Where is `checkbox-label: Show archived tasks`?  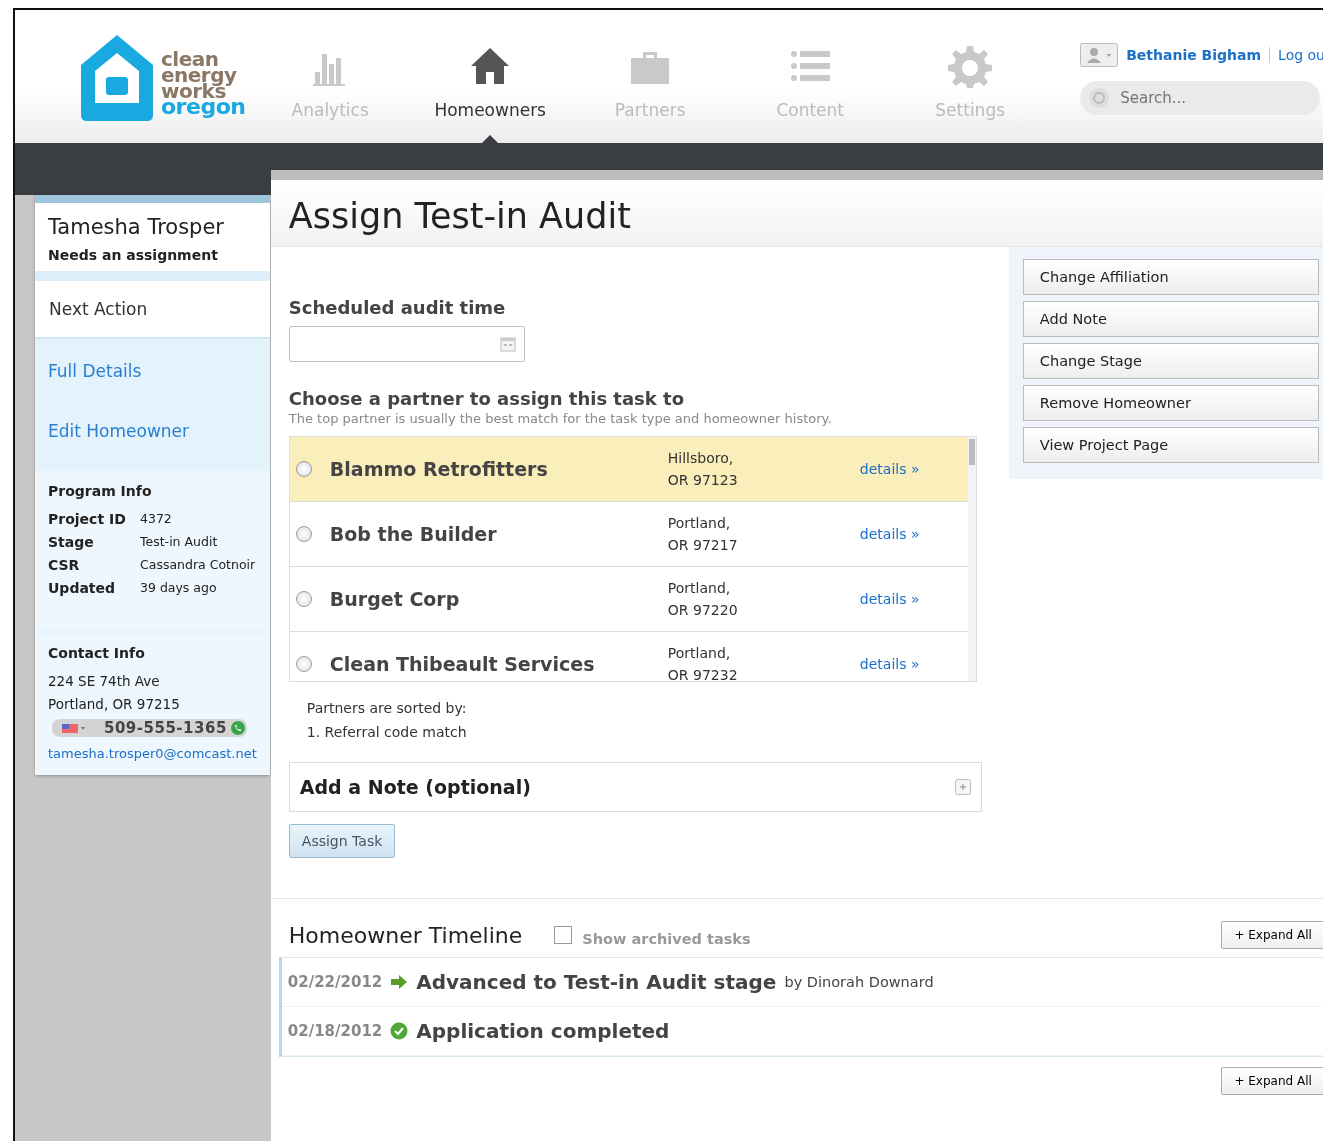
checkbox-label: Show archived tasks is located at coordinates (666, 939).